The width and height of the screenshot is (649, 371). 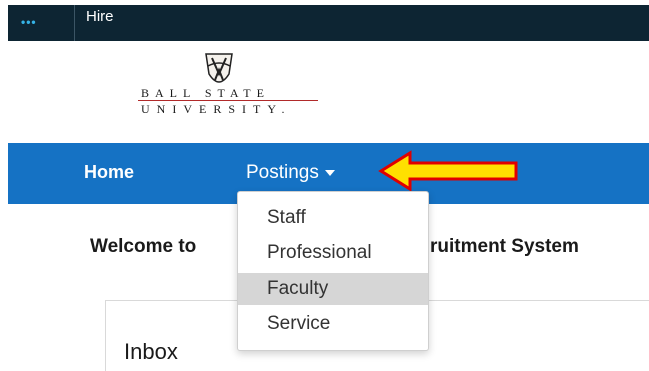 What do you see at coordinates (74, 23) in the screenshot?
I see `topbar-divider` at bounding box center [74, 23].